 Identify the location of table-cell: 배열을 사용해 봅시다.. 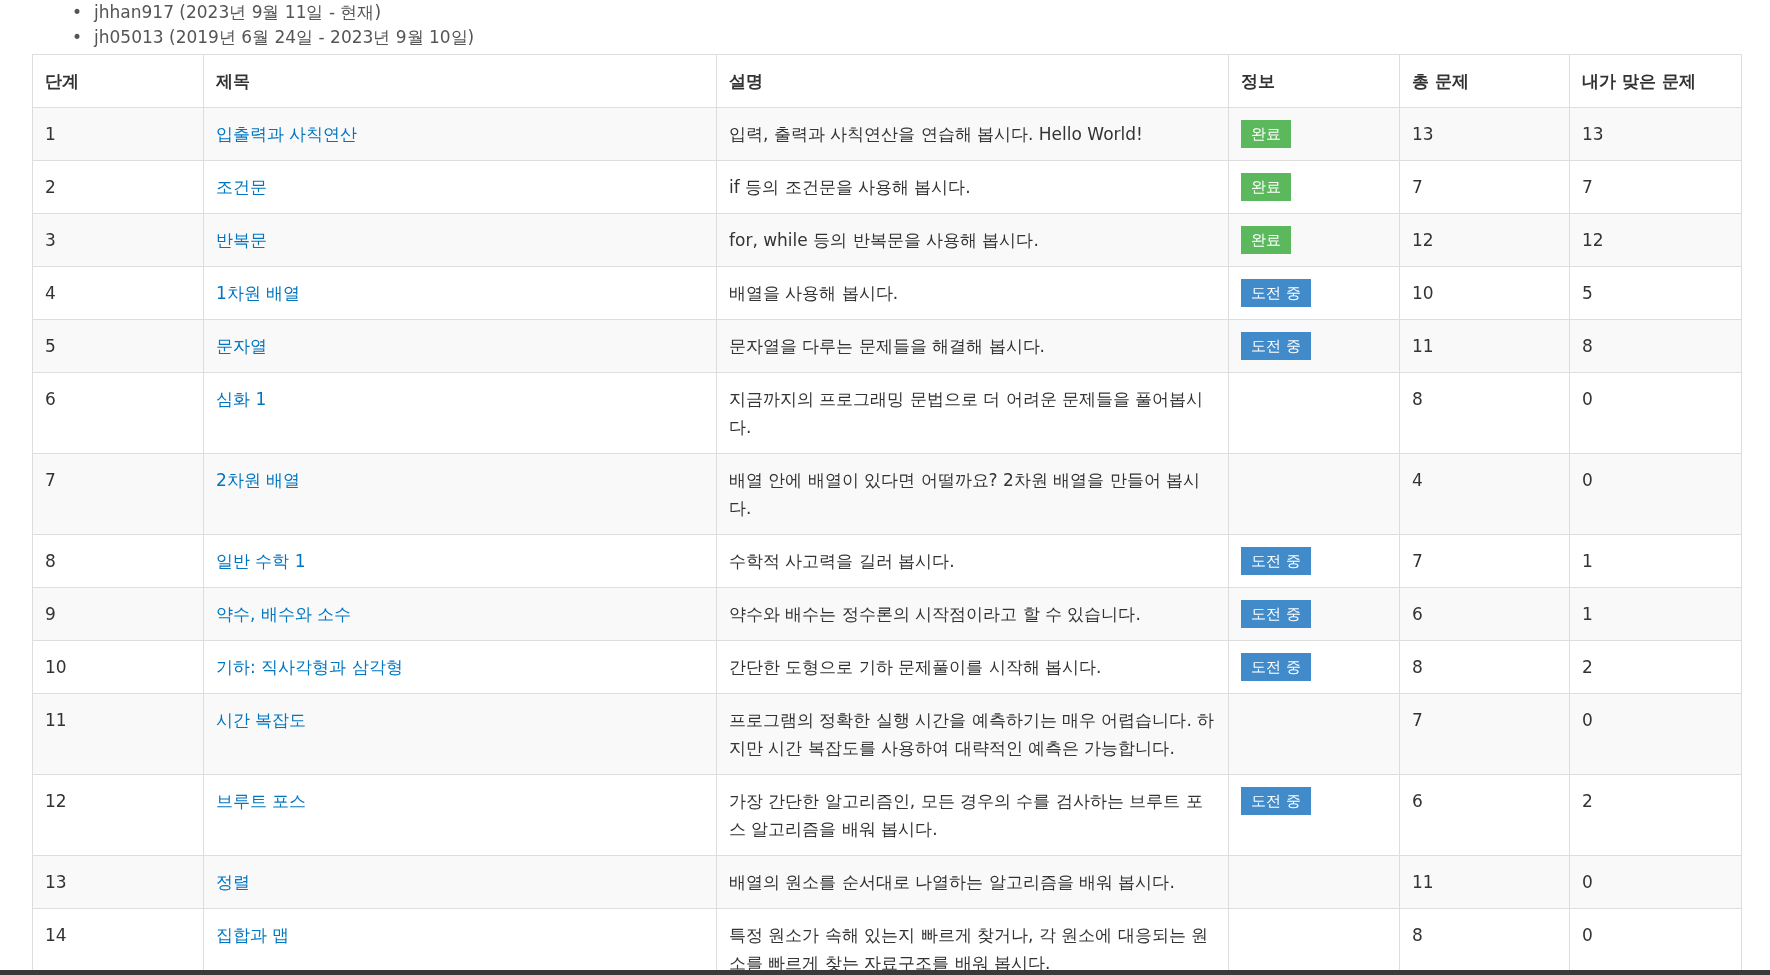
(972, 293).